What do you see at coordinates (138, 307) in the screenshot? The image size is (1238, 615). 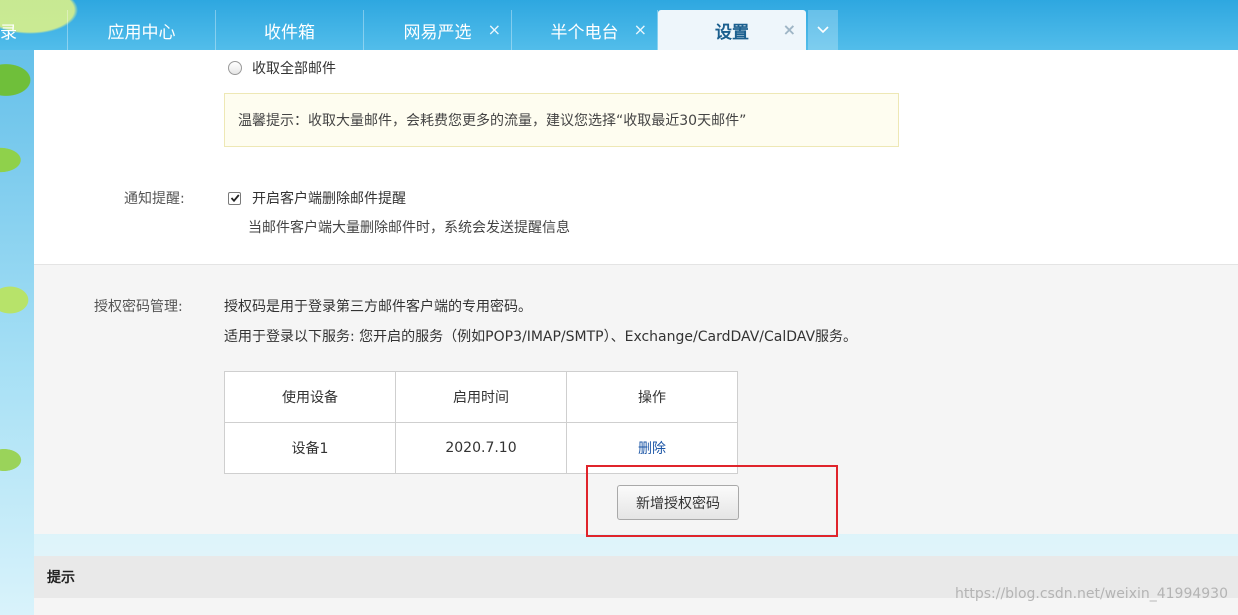 I see `auth-label: 授权密码管理:` at bounding box center [138, 307].